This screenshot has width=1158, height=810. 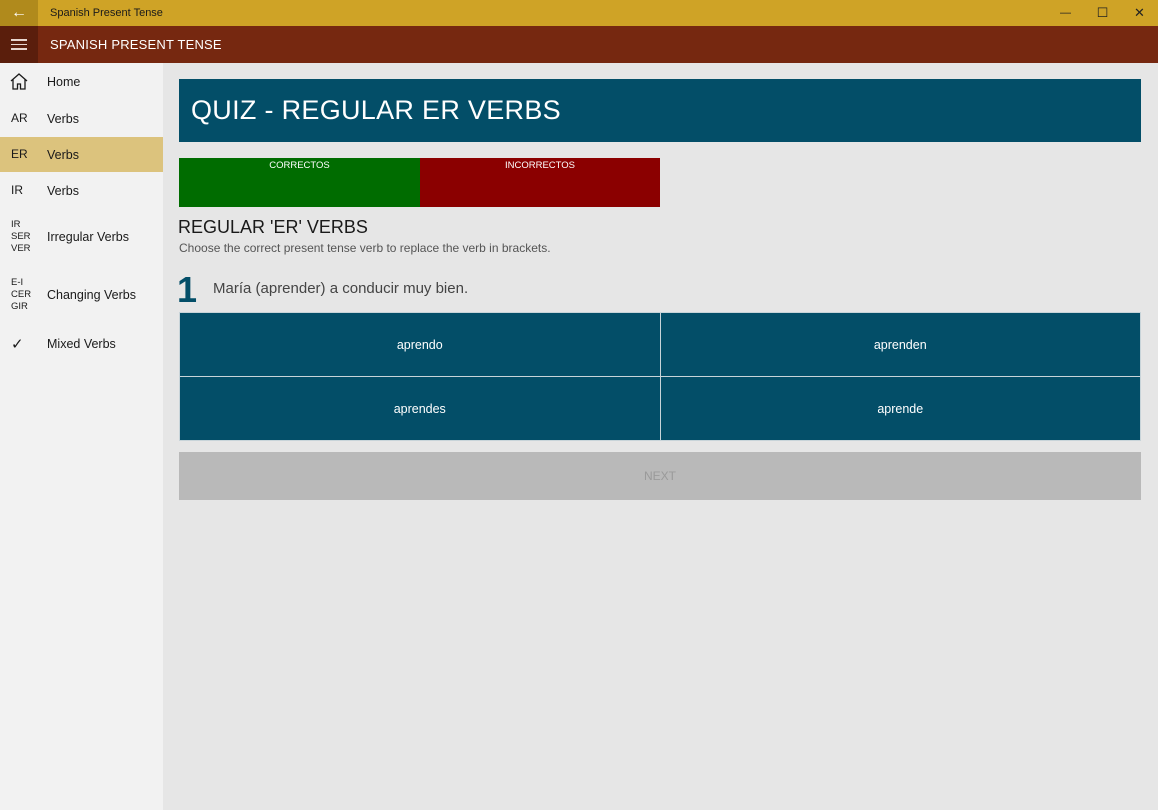 I want to click on minimize-icon: —, so click(x=1065, y=13).